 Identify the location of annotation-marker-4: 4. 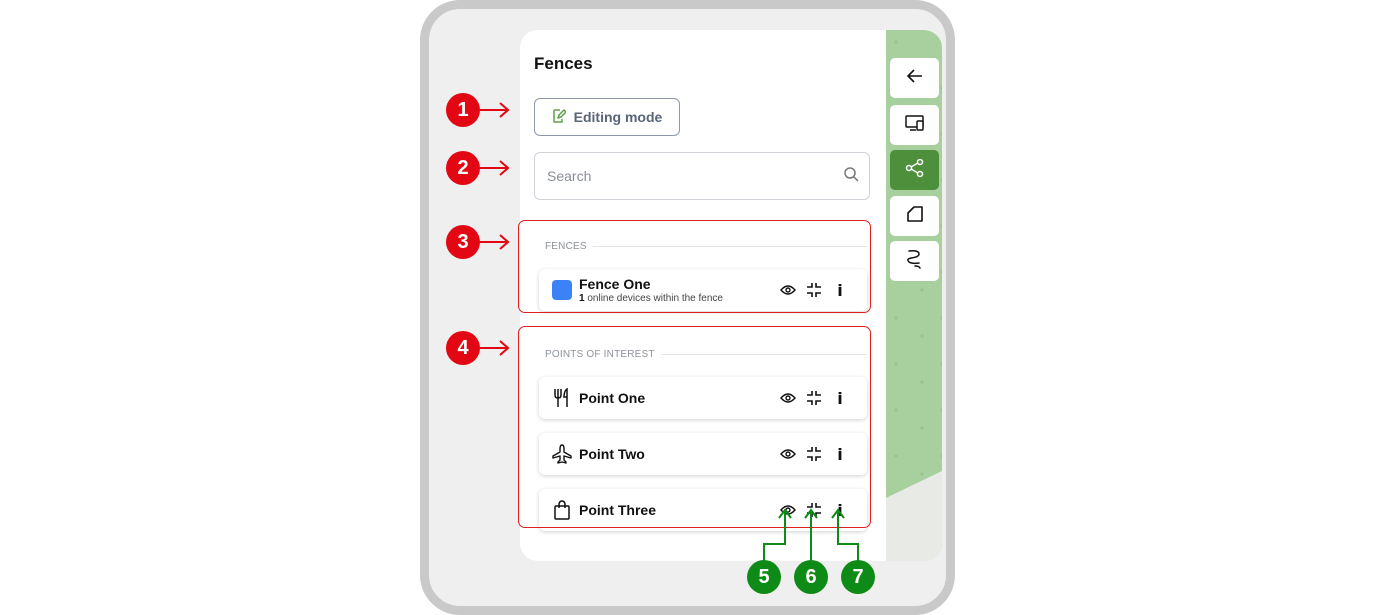
(463, 348).